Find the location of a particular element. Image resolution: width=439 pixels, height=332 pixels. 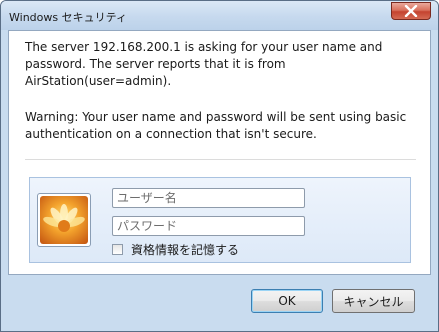

close-button is located at coordinates (411, 11).